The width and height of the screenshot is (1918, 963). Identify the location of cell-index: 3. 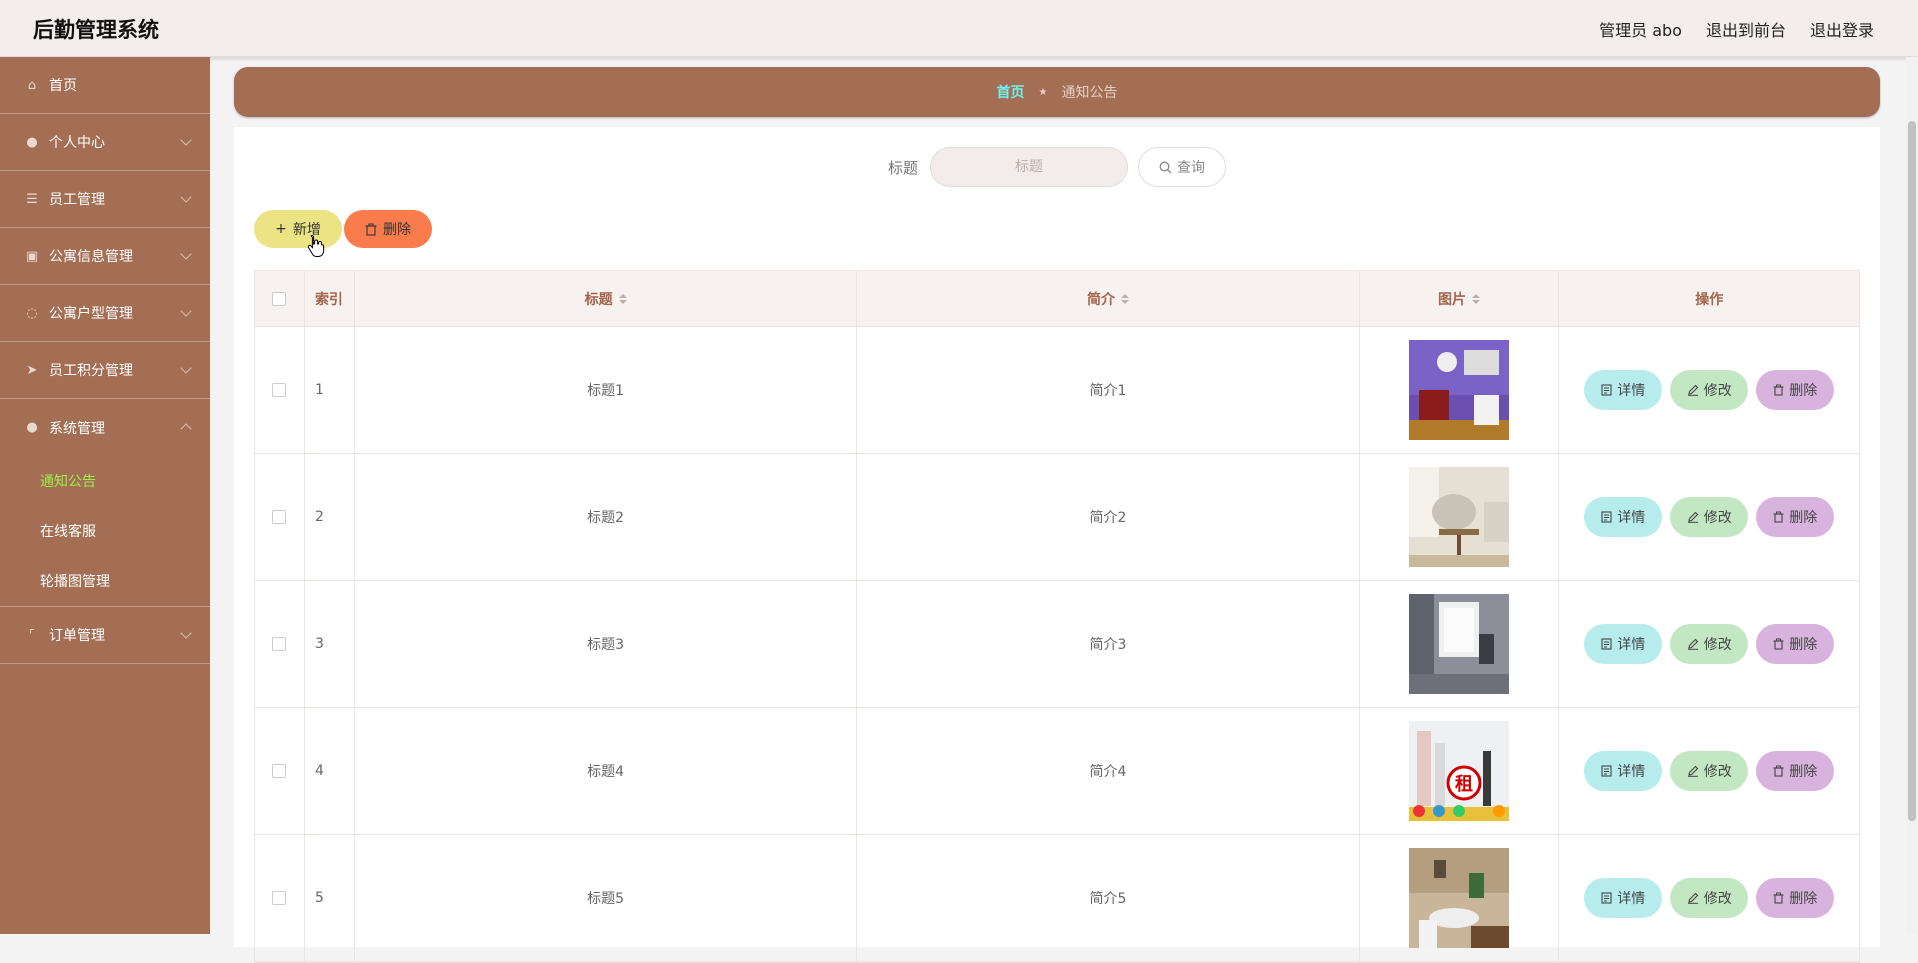
(330, 644).